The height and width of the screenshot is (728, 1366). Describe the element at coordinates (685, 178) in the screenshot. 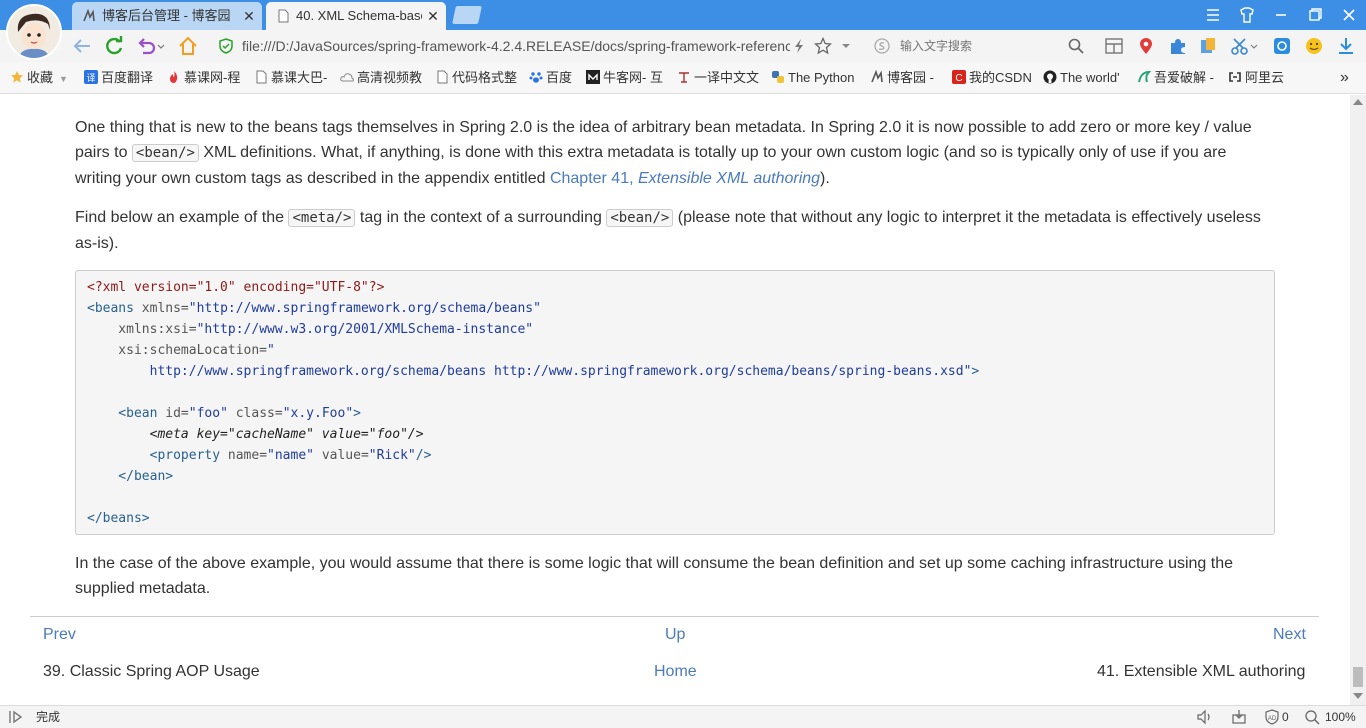

I see `chapter-41-link: Chapter 41, Extensible XML authoring` at that location.